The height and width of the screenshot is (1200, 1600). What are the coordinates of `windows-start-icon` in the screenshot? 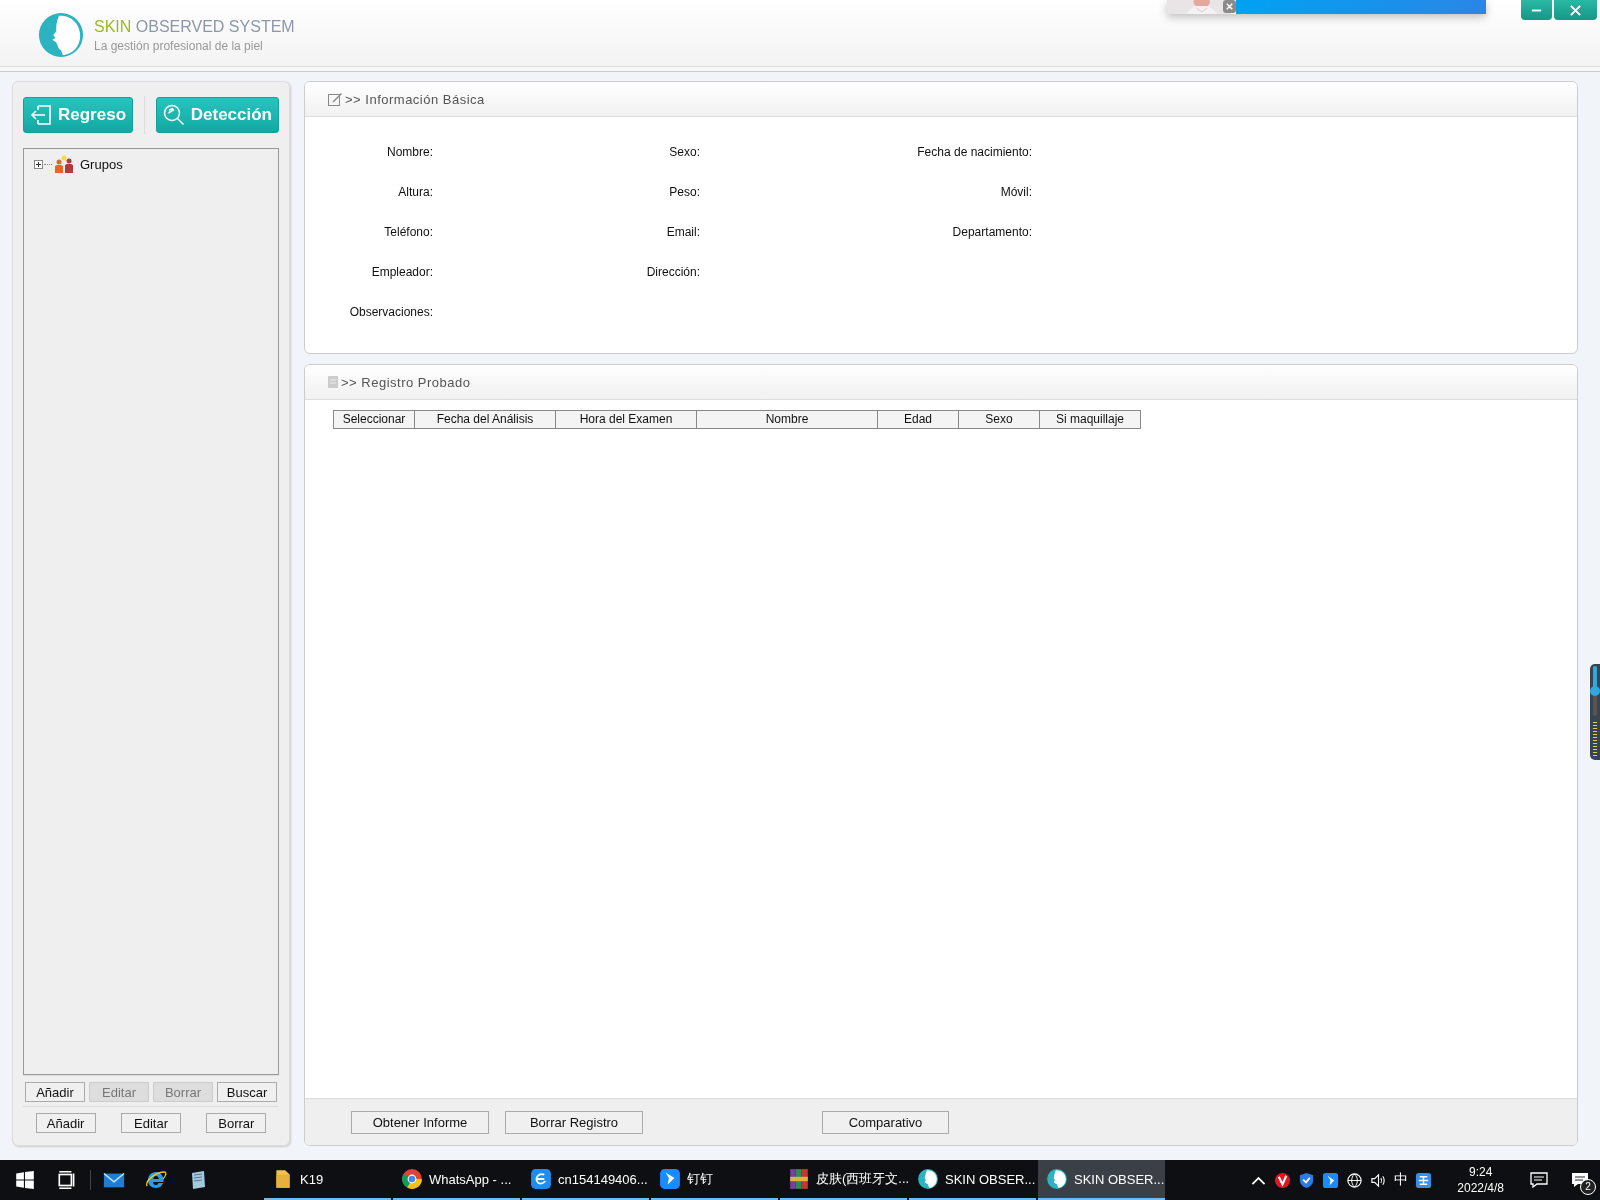 It's located at (25, 1180).